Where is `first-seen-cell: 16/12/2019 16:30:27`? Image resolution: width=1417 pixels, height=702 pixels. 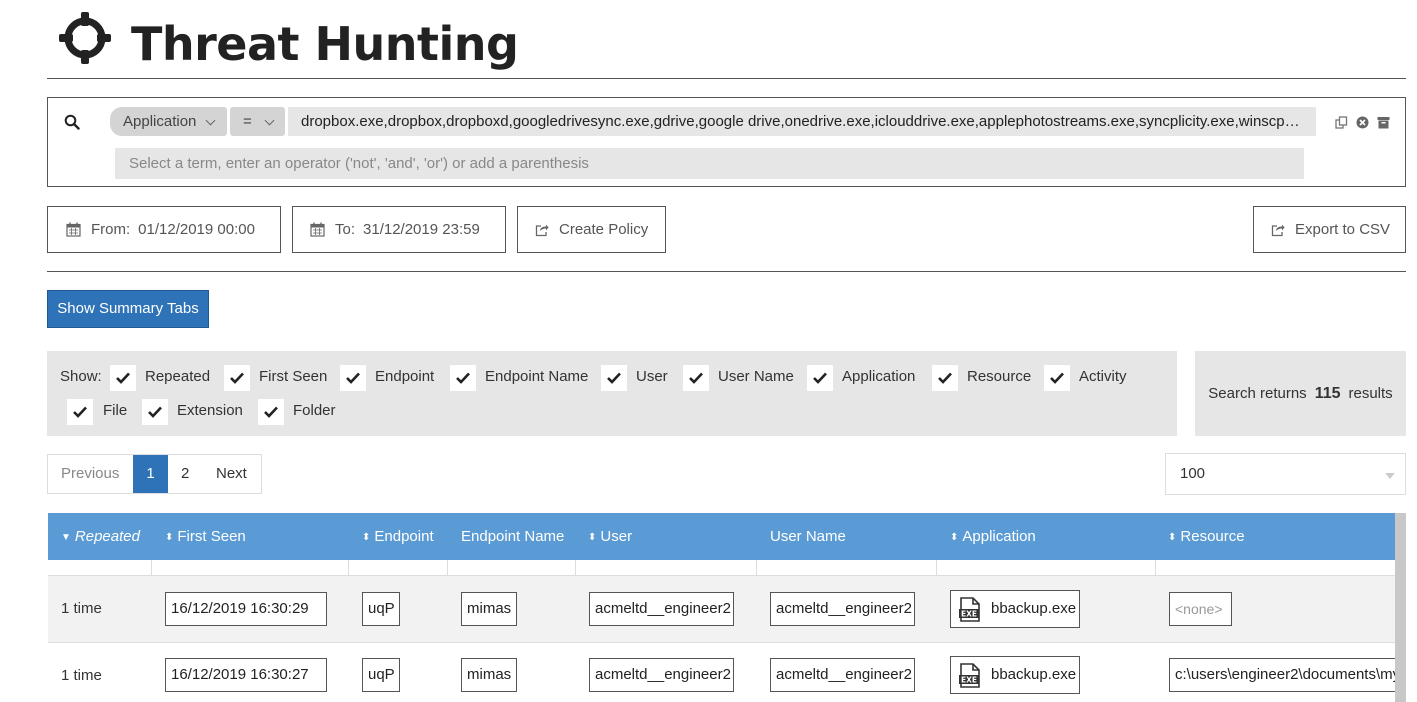
first-seen-cell: 16/12/2019 16:30:27 is located at coordinates (246, 675).